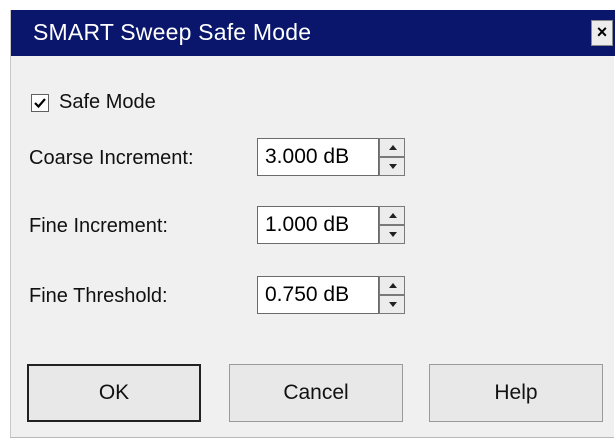 This screenshot has width=616, height=440. What do you see at coordinates (392, 215) in the screenshot?
I see `fine-increment-up-button` at bounding box center [392, 215].